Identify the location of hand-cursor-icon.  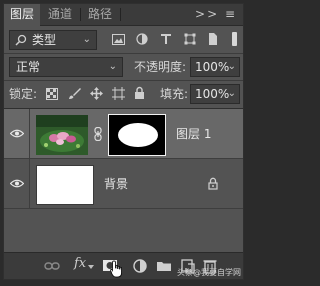
(116, 269).